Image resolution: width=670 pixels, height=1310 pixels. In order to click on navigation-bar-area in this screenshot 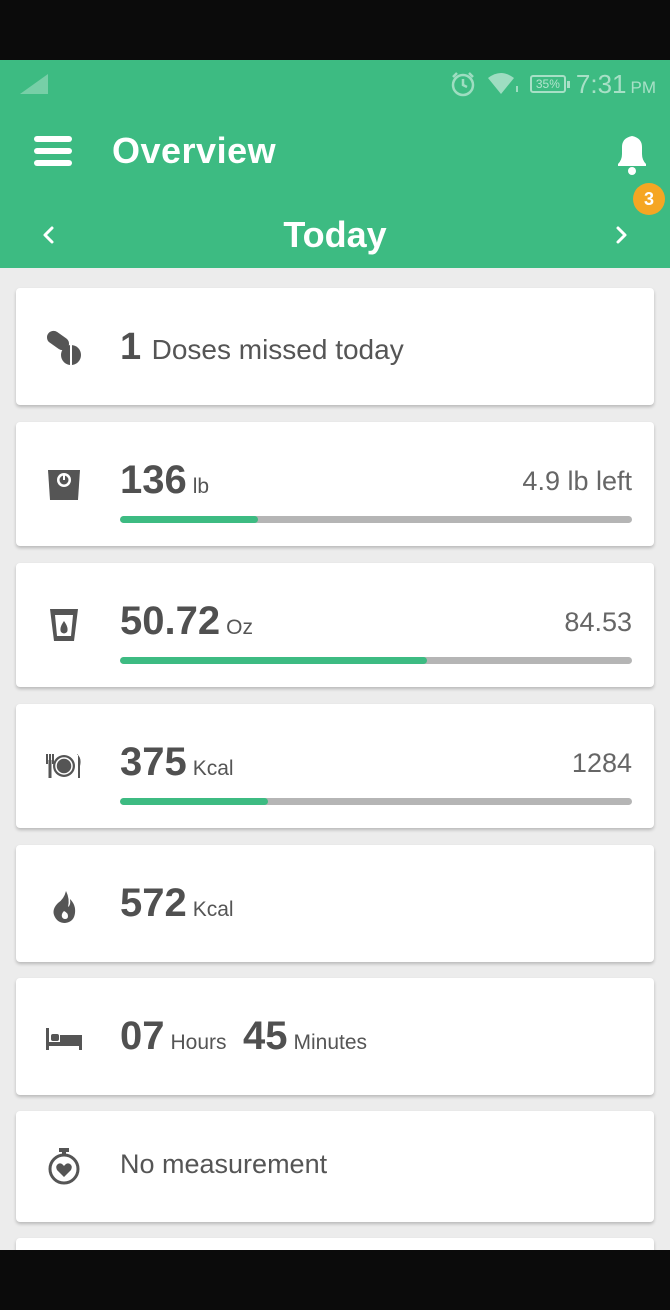, I will do `click(335, 1280)`.